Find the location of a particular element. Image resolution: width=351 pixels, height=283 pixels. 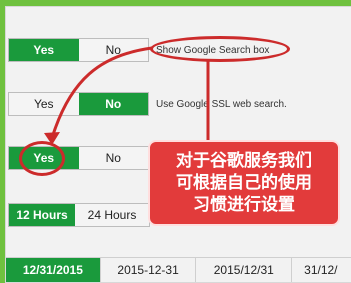

callout-line-2: 可根据自己的使用 is located at coordinates (244, 182).